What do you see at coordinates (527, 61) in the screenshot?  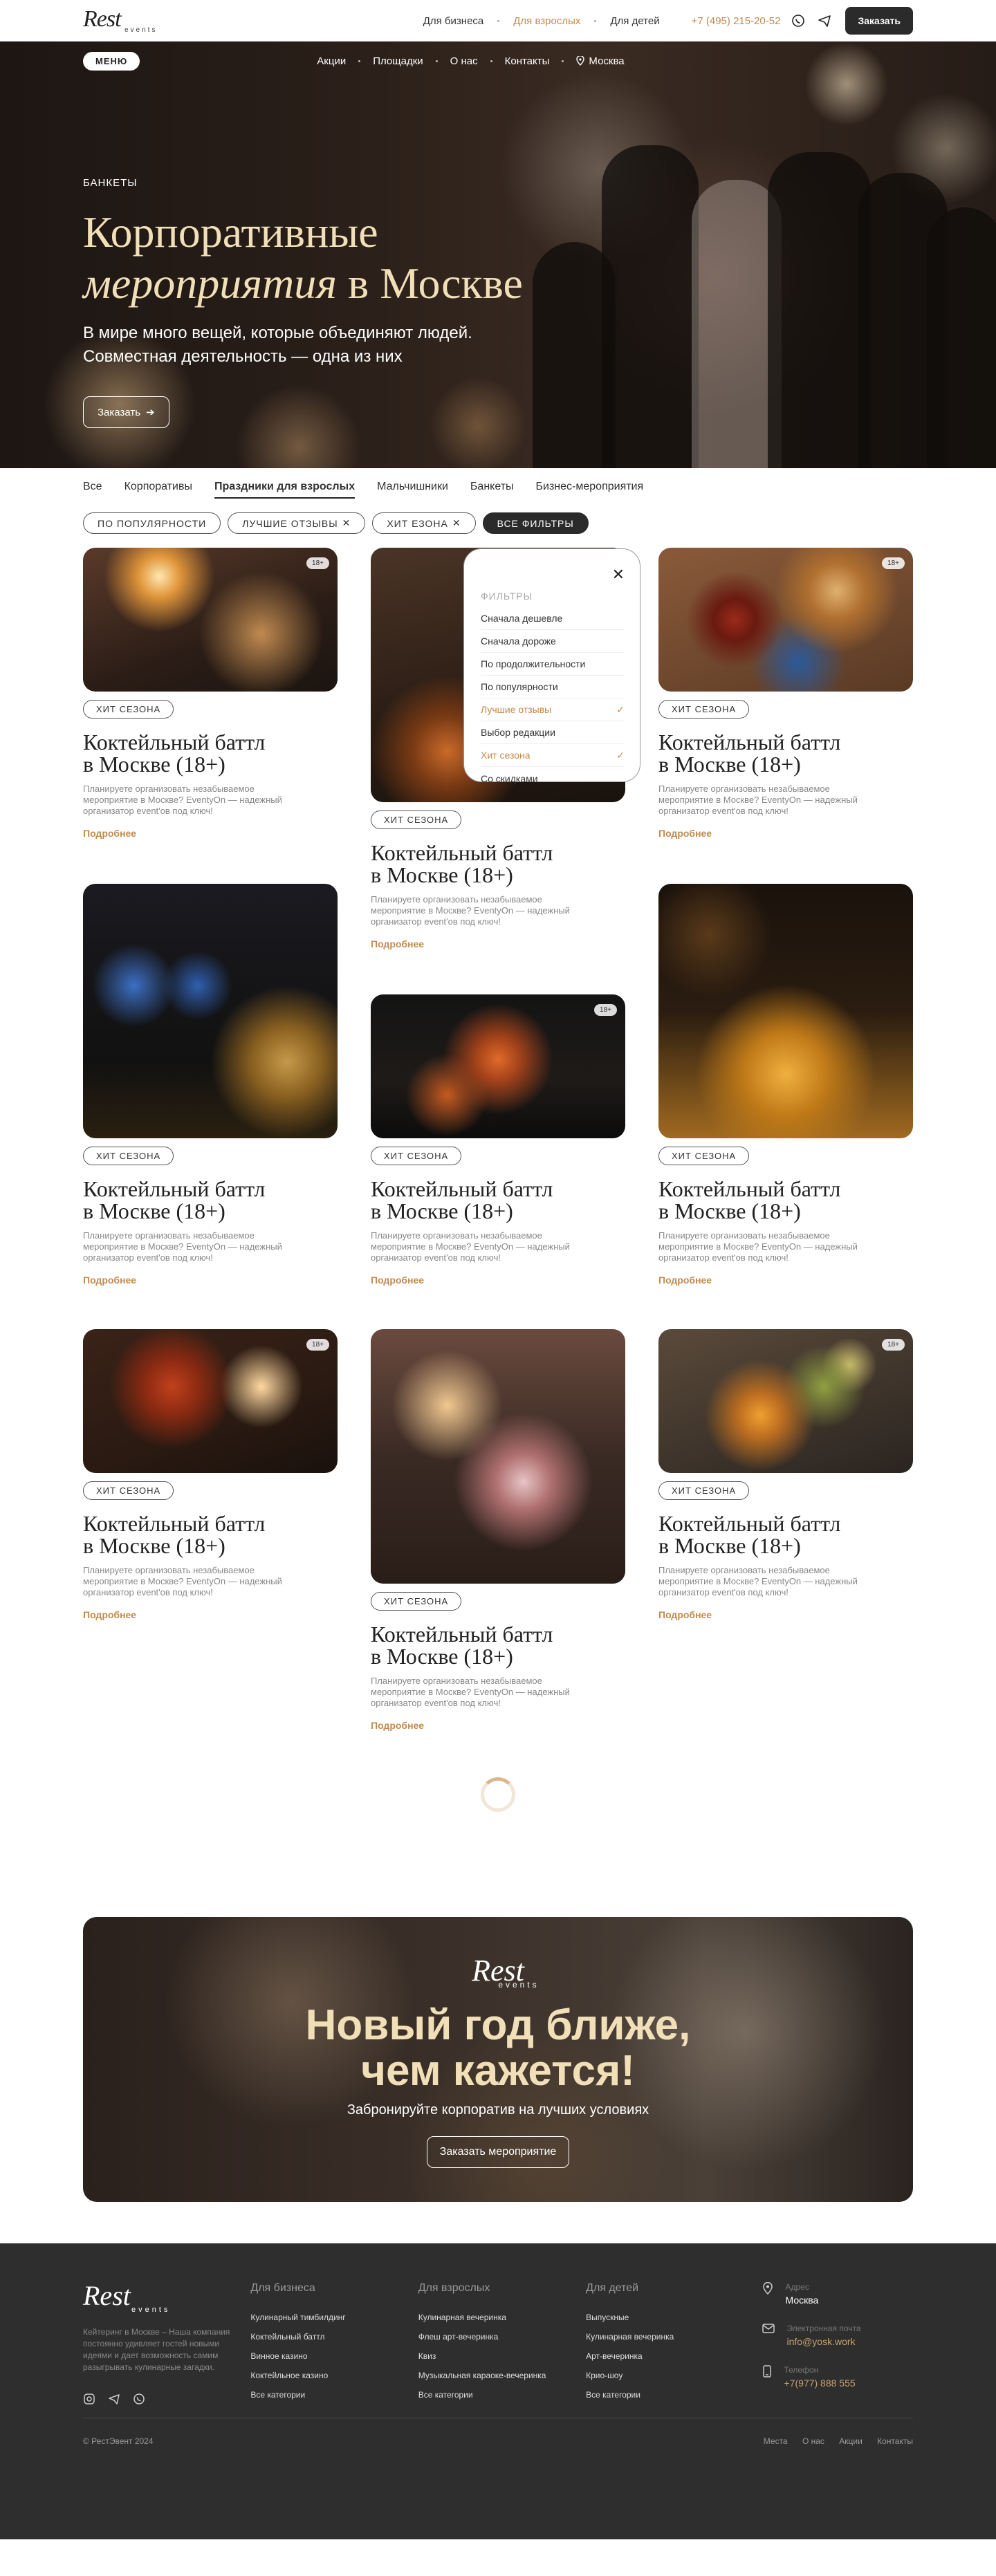 I see `hero-link-contacts: Контакты` at bounding box center [527, 61].